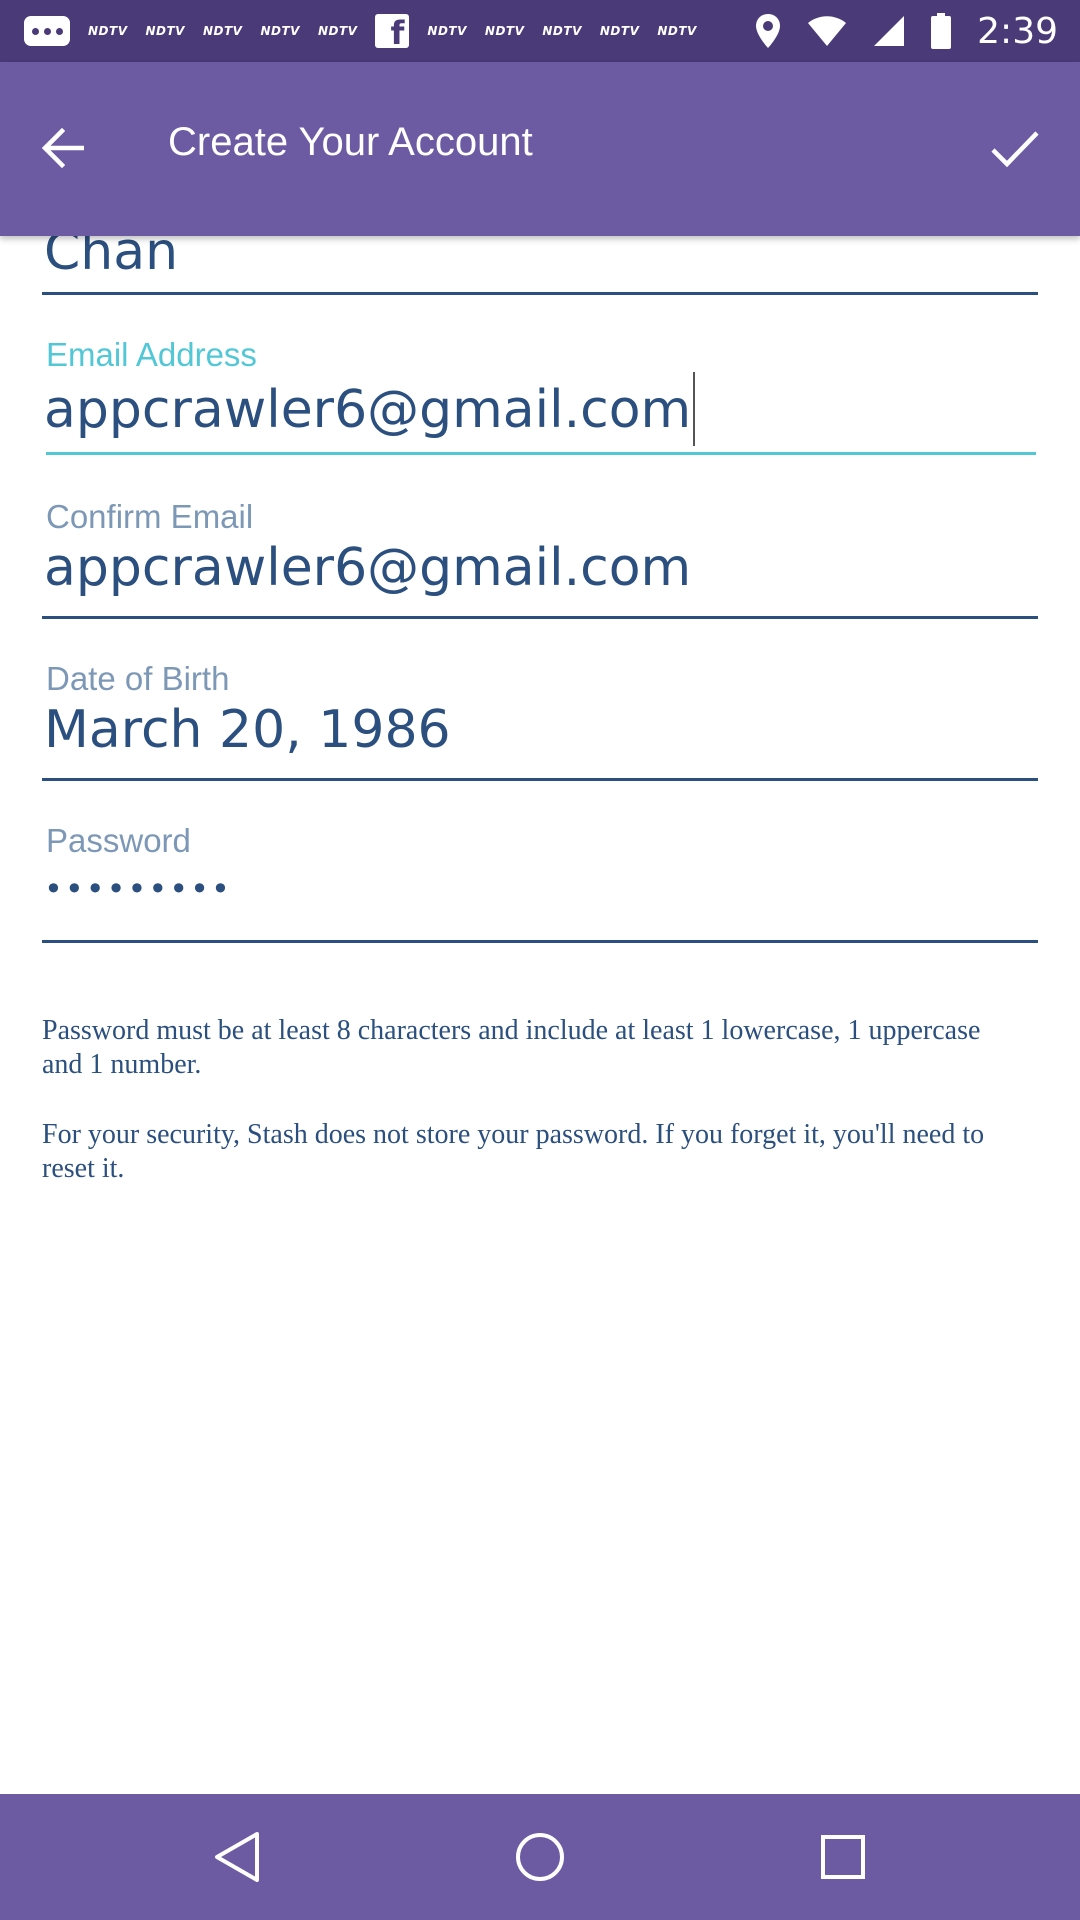 This screenshot has width=1080, height=1920. I want to click on email-input: appcrawler6@gmail.com, so click(370, 411).